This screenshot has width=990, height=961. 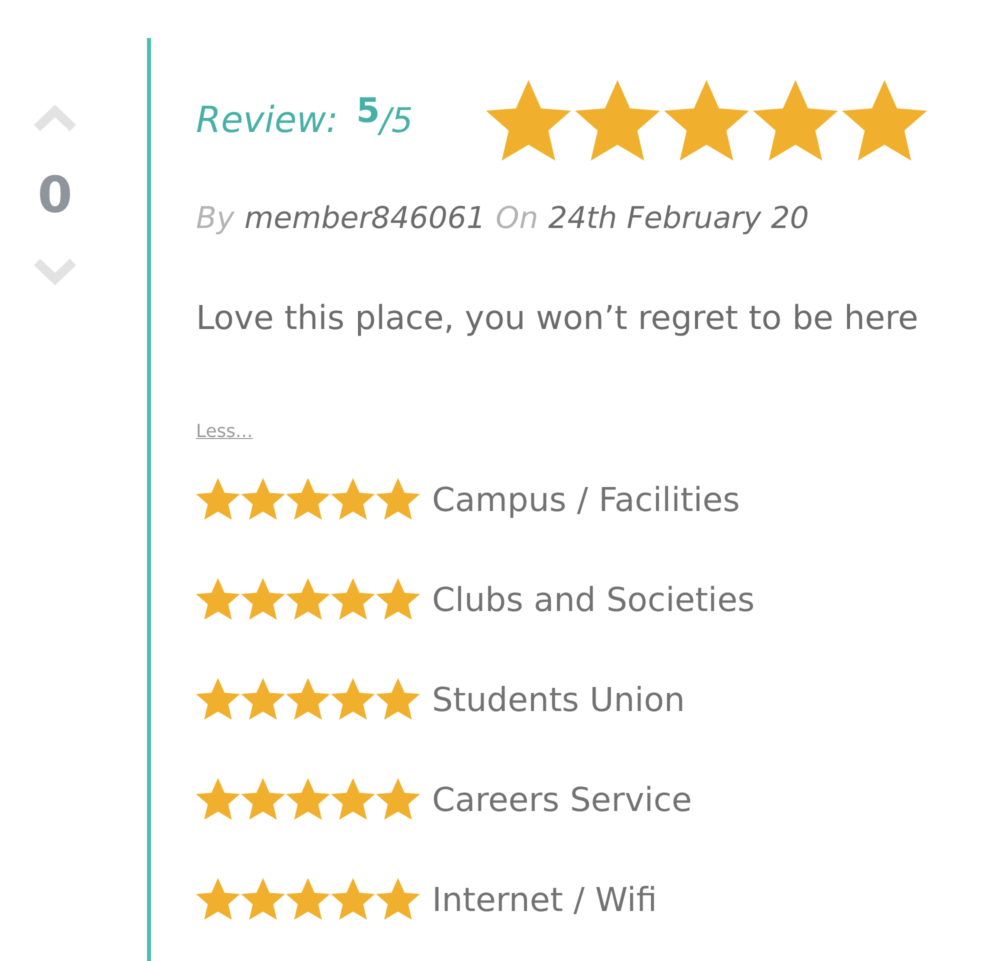 What do you see at coordinates (558, 699) in the screenshot?
I see `rating-category: Students Union` at bounding box center [558, 699].